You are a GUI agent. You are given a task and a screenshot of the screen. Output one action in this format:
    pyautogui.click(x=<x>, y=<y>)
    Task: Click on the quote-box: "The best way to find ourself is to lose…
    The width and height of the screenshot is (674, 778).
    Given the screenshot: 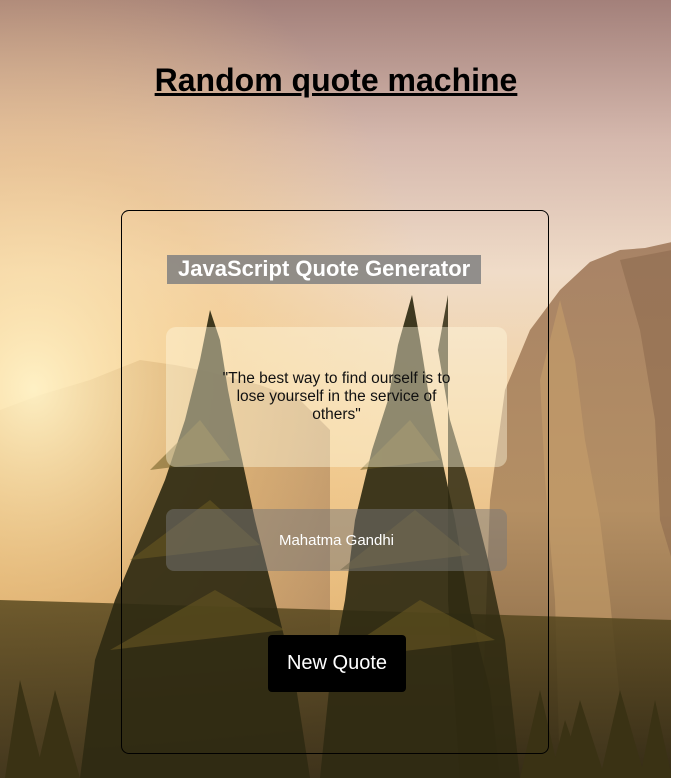 What is the action you would take?
    pyautogui.click(x=336, y=397)
    